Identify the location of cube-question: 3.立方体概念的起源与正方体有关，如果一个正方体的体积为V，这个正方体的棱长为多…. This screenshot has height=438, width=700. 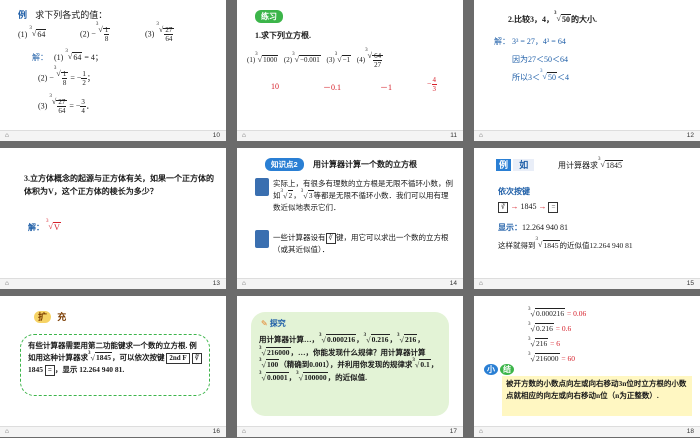
(119, 185).